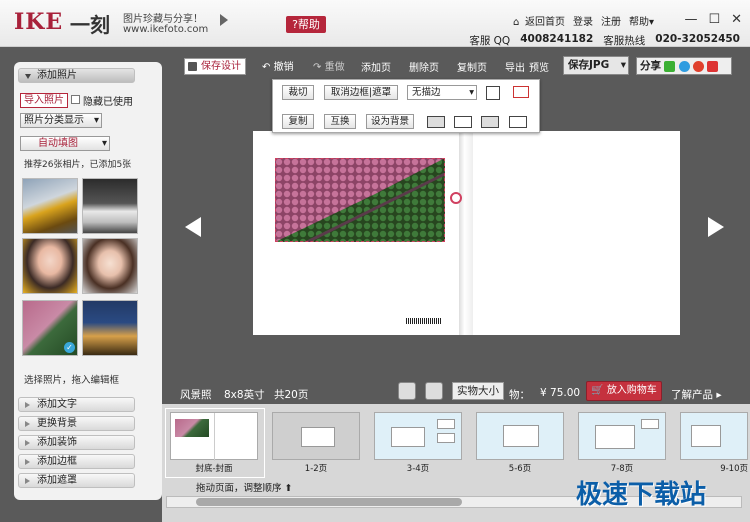  What do you see at coordinates (192, 66) in the screenshot?
I see `save-icon` at bounding box center [192, 66].